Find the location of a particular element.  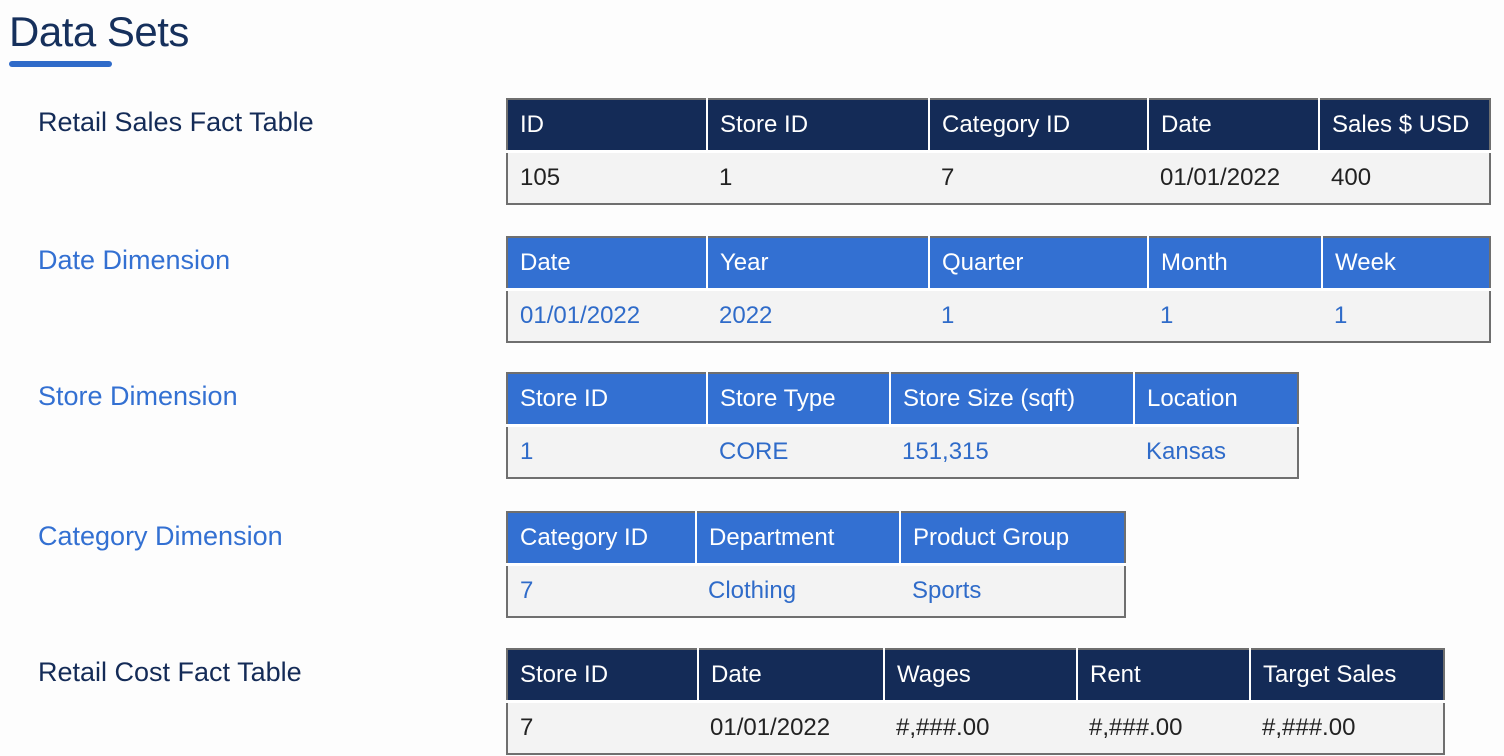

cell-product-group: Sports is located at coordinates (1012, 590).